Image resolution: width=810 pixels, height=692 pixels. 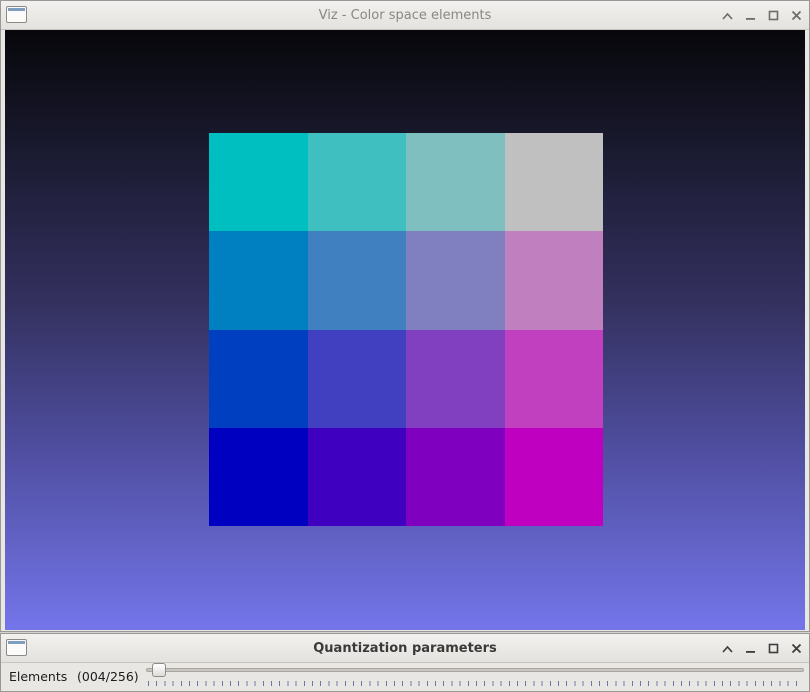 I want to click on elements-value: (004/256), so click(x=108, y=676).